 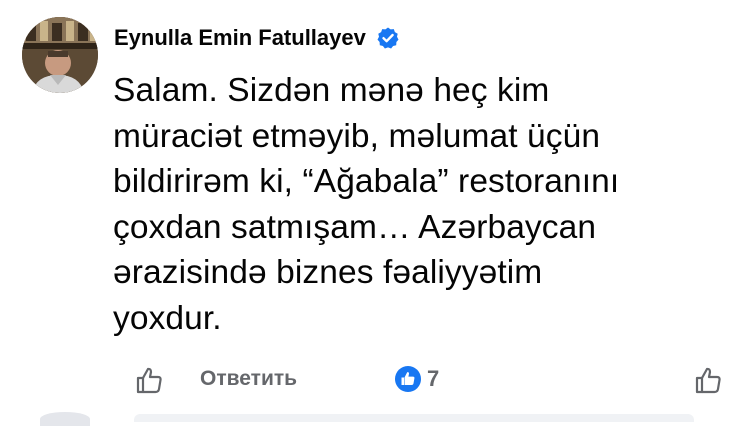 I want to click on reactions-summary: 7, so click(x=416, y=379).